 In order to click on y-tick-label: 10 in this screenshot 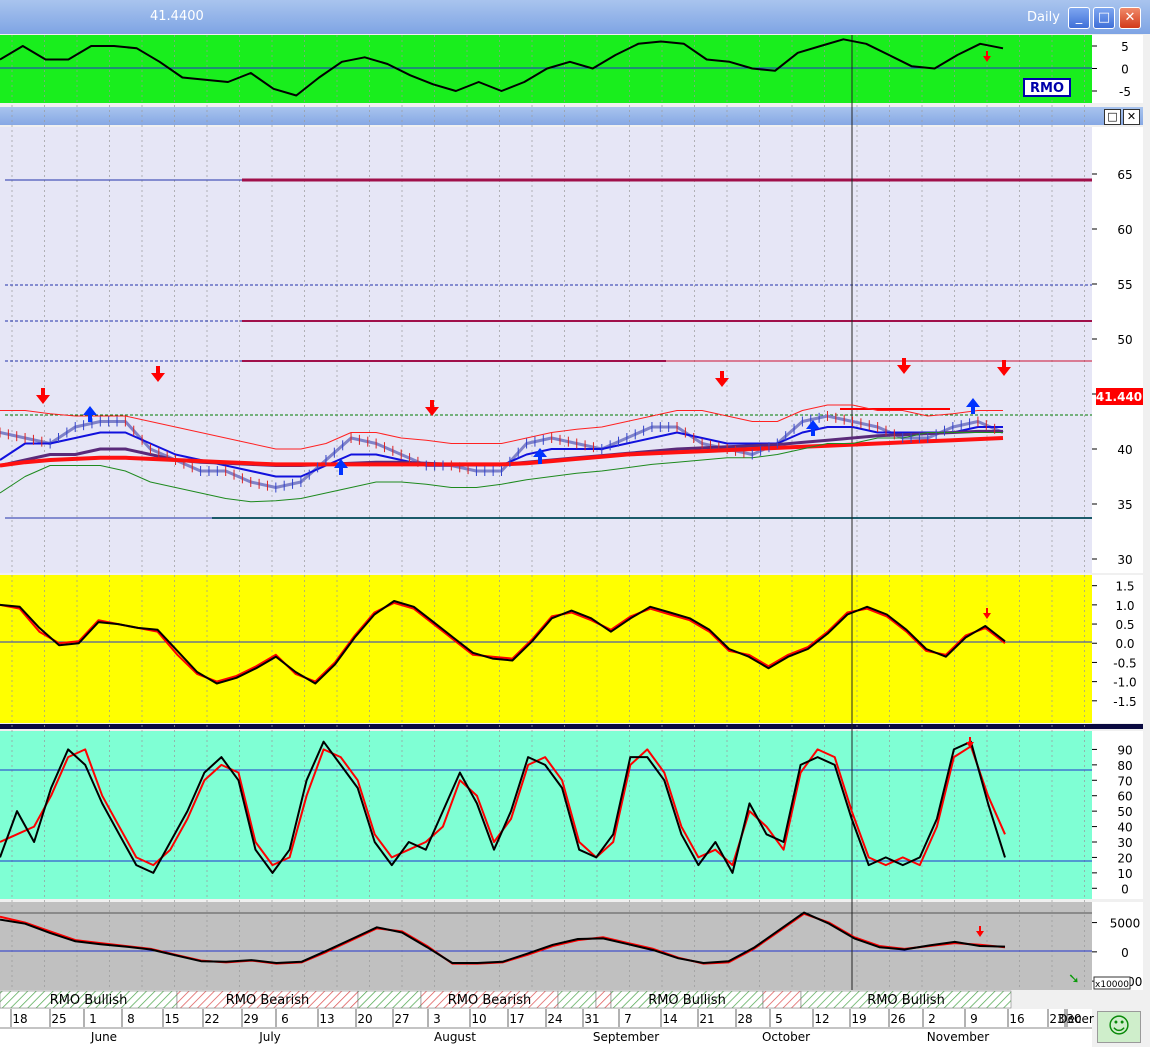, I will do `click(1124, 874)`.